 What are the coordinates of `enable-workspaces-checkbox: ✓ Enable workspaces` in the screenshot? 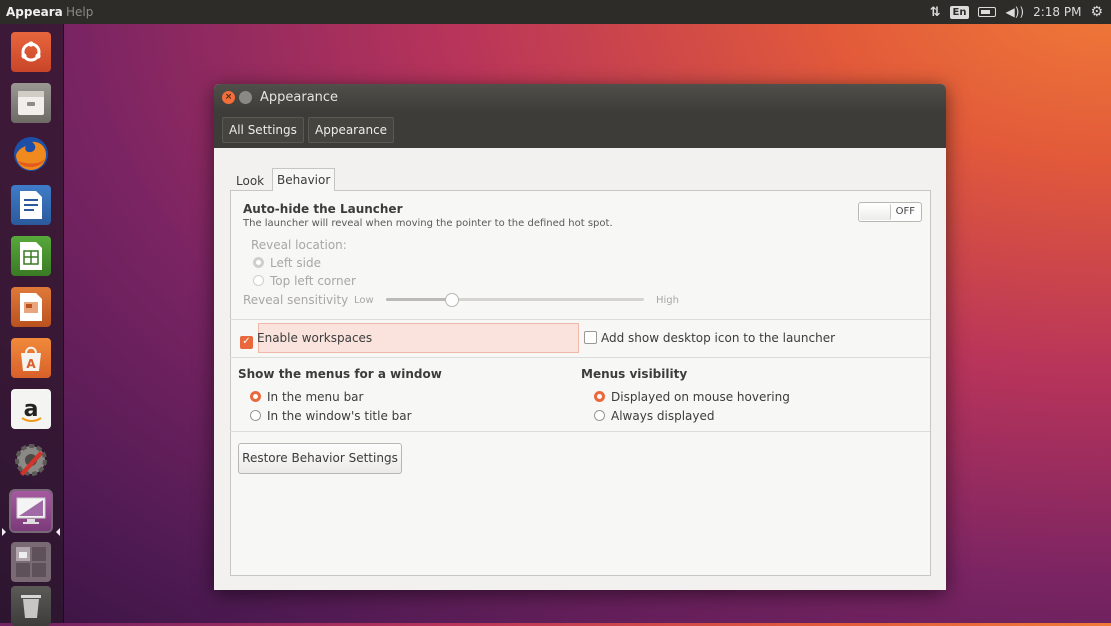 It's located at (306, 340).